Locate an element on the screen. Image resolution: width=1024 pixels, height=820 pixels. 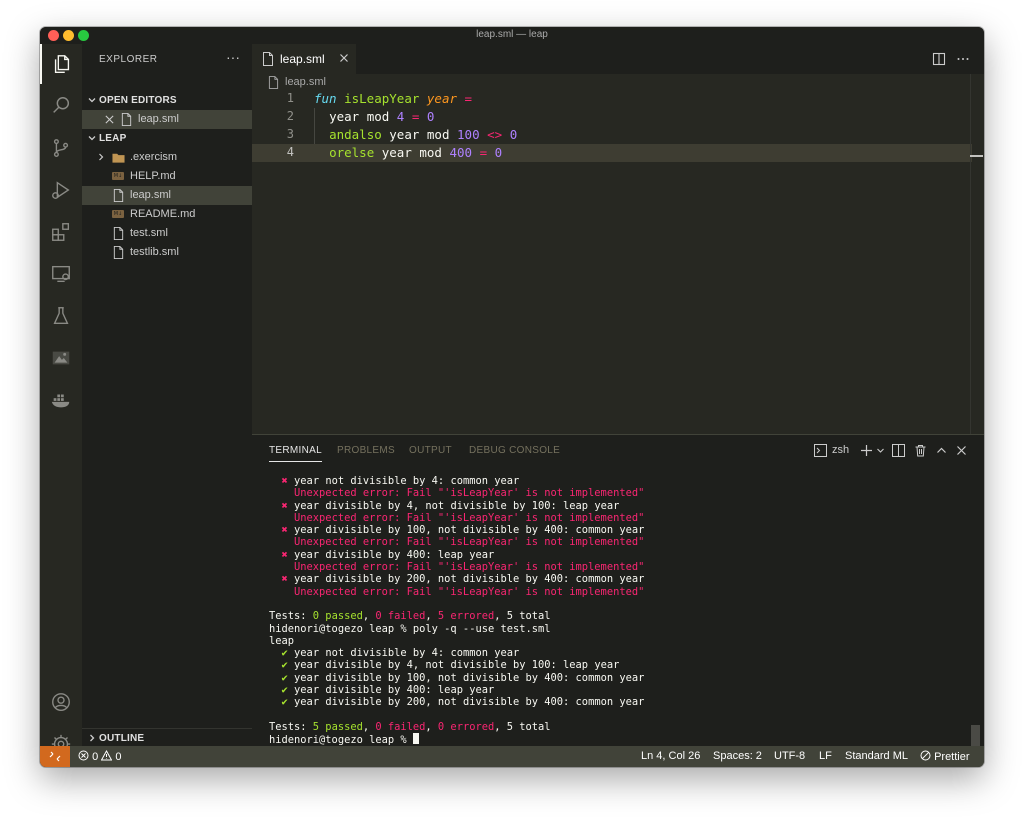
warning-count: 0 is located at coordinates (118, 757).